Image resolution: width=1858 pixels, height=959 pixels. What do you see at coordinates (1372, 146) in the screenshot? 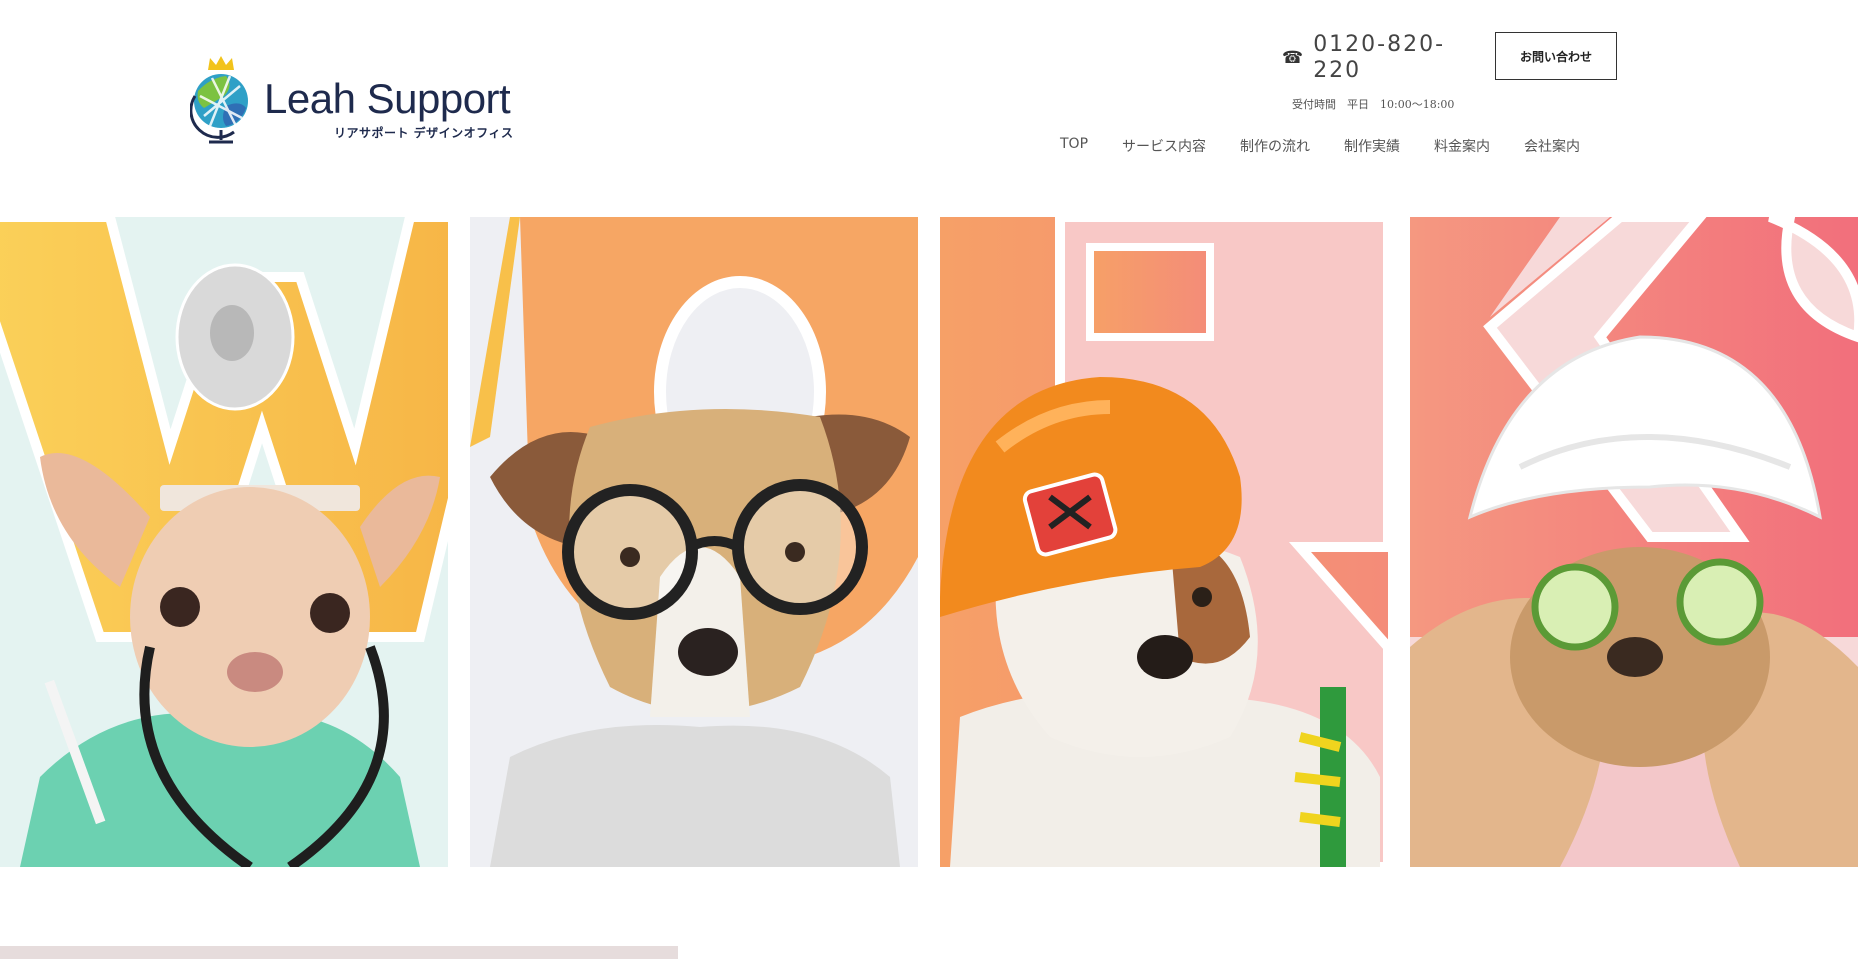
I see `nav-item-works: 制作実績` at bounding box center [1372, 146].